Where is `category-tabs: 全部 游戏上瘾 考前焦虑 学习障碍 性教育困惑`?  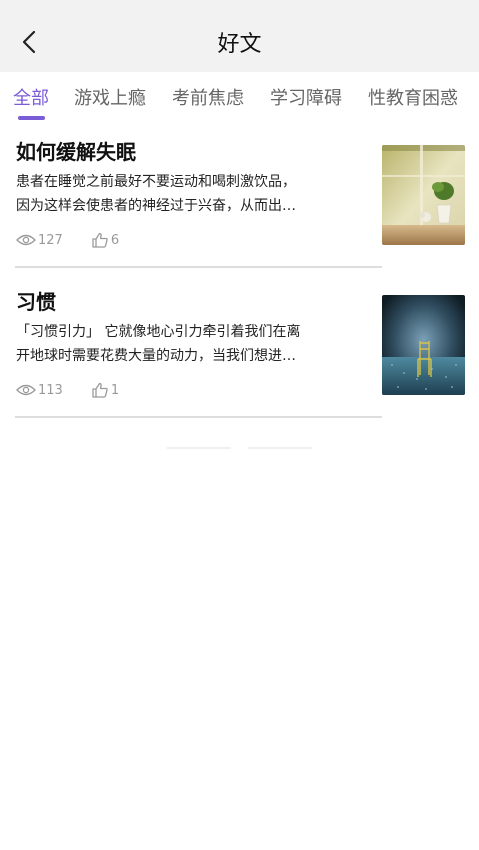 category-tabs: 全部 游戏上瘾 考前焦虑 学习障碍 性教育困惑 is located at coordinates (239, 97).